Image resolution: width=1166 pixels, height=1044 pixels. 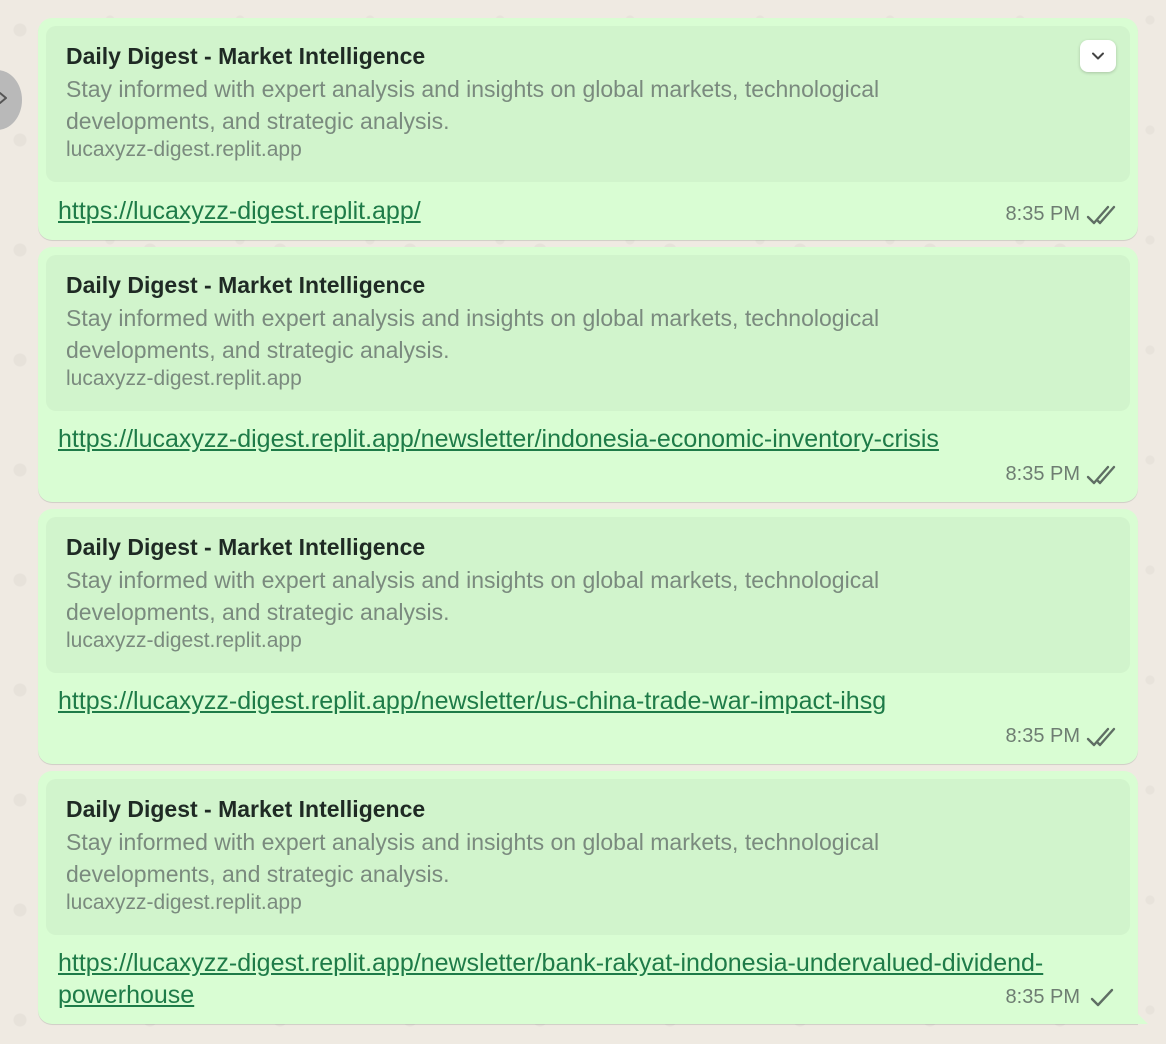 I want to click on single-check-icon, so click(x=1102, y=997).